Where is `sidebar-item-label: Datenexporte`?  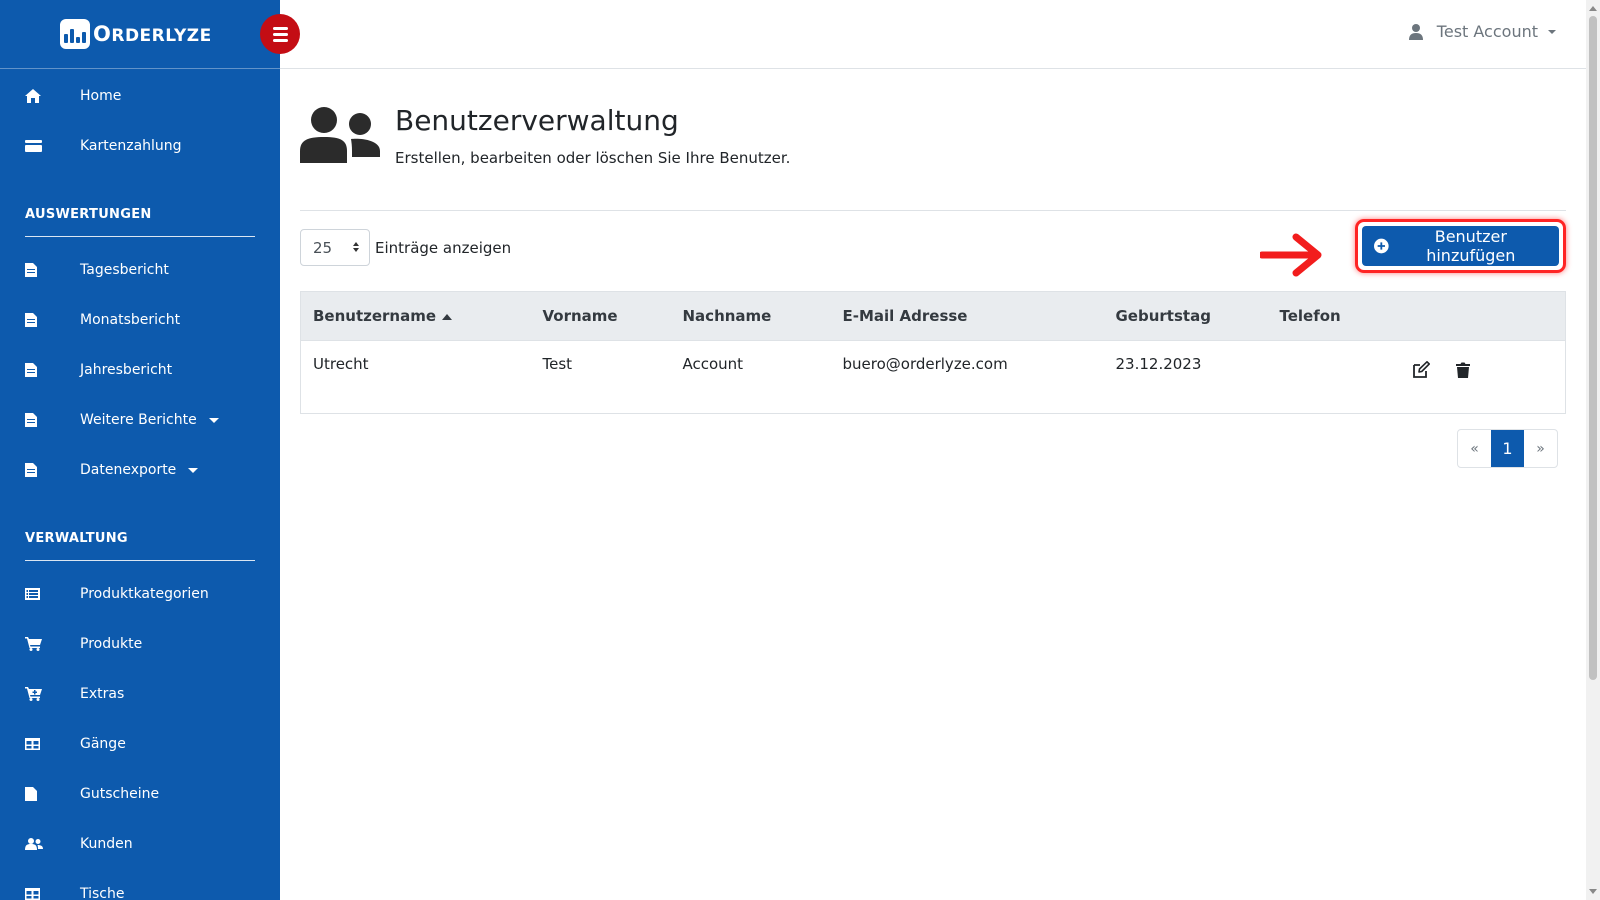 sidebar-item-label: Datenexporte is located at coordinates (128, 470).